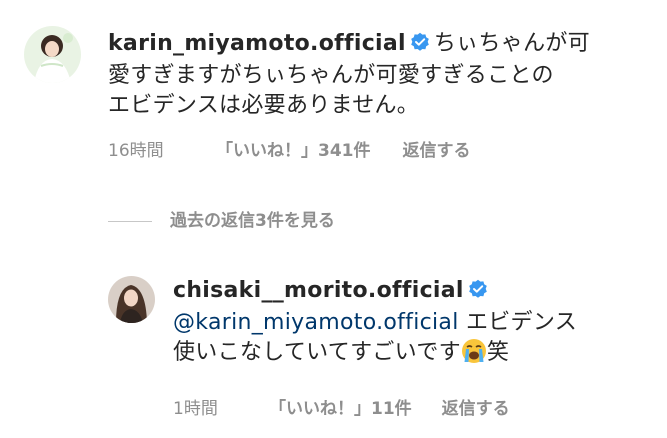 The height and width of the screenshot is (438, 667). What do you see at coordinates (264, 105) in the screenshot?
I see `comment-karin-text-3: エビデンスは必要ありません。` at bounding box center [264, 105].